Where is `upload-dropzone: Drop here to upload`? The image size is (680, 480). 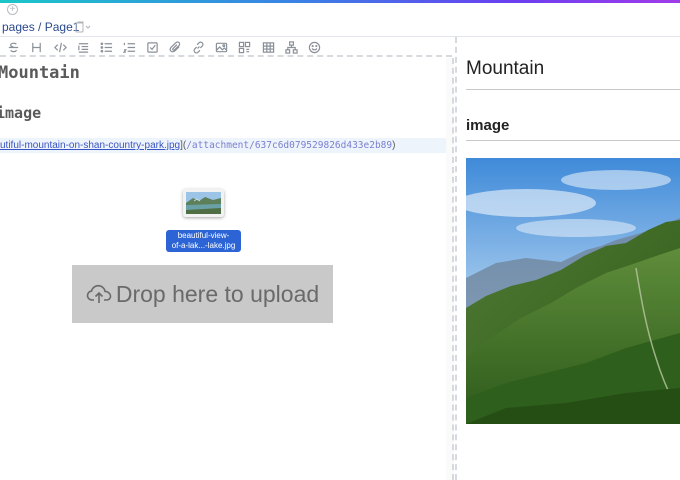
upload-dropzone: Drop here to upload is located at coordinates (202, 294).